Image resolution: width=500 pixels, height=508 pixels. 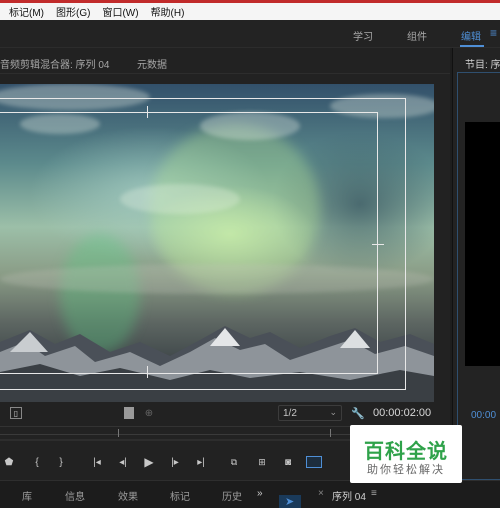 What do you see at coordinates (288, 462) in the screenshot?
I see `camera-icon: ◙` at bounding box center [288, 462].